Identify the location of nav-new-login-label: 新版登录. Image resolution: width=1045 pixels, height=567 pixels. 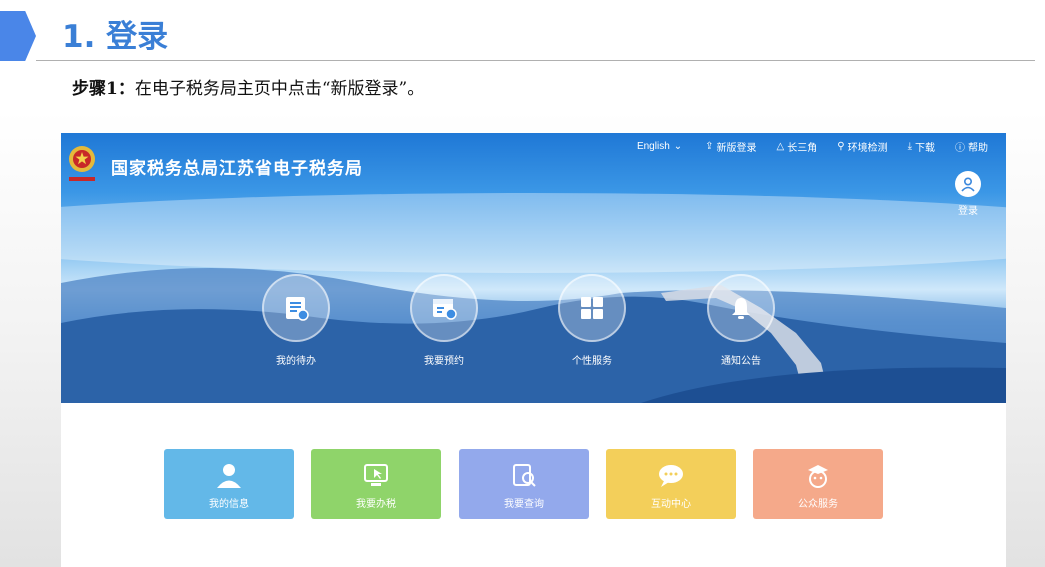
(736, 148).